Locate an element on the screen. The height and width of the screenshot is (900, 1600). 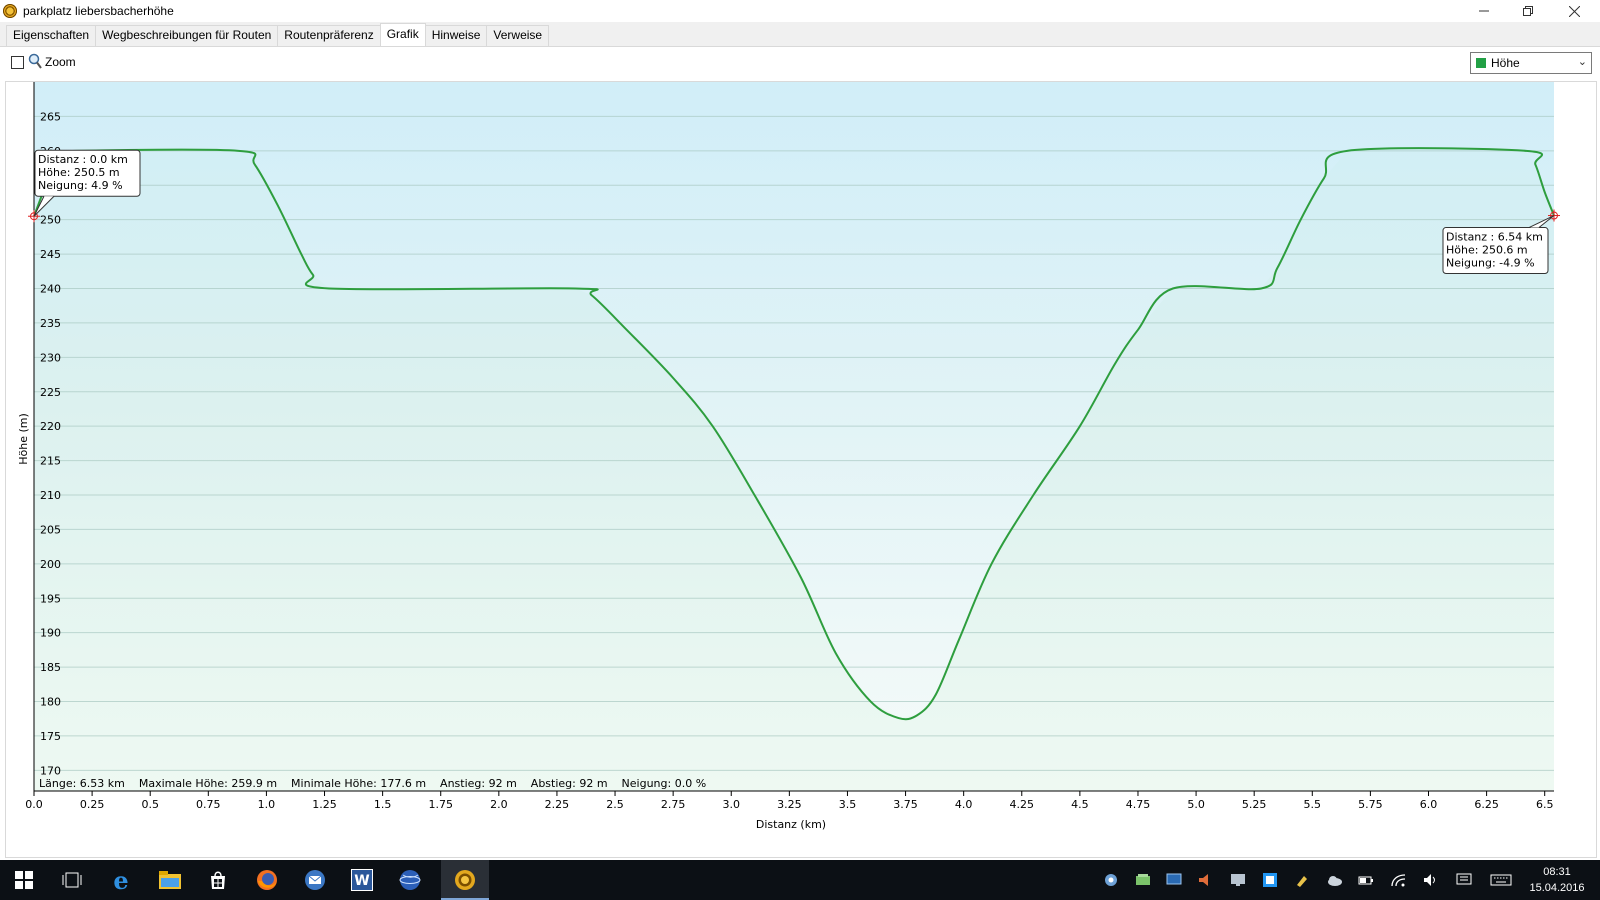
minimize-icon is located at coordinates (1484, 11).